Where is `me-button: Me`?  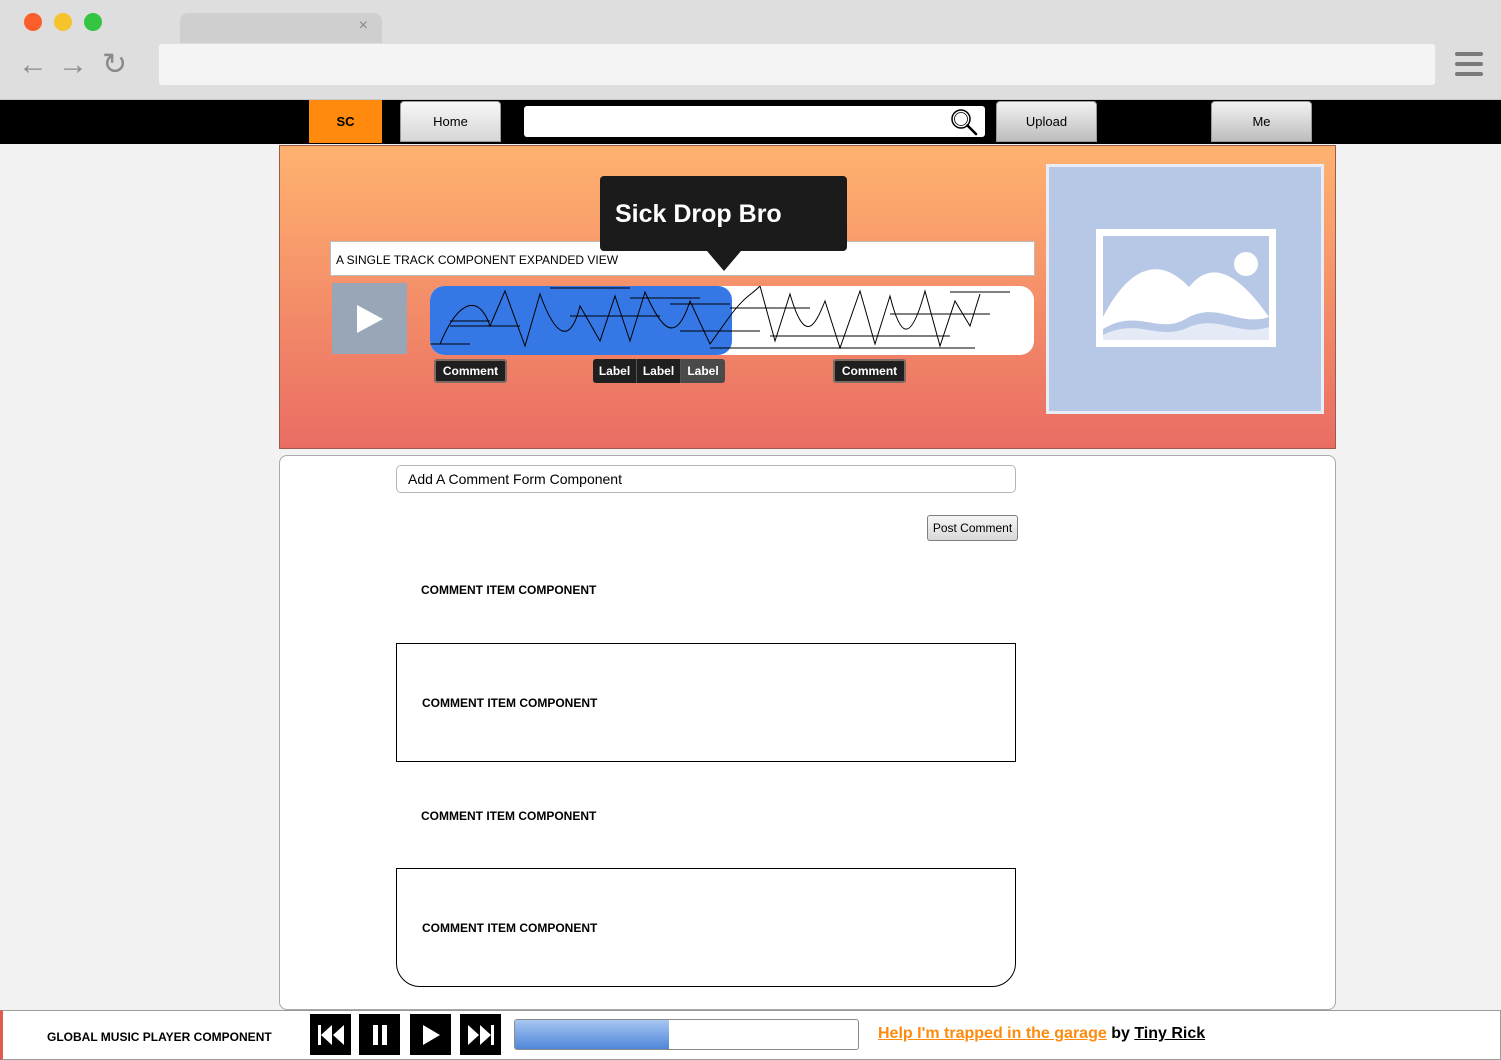
me-button: Me is located at coordinates (1261, 121).